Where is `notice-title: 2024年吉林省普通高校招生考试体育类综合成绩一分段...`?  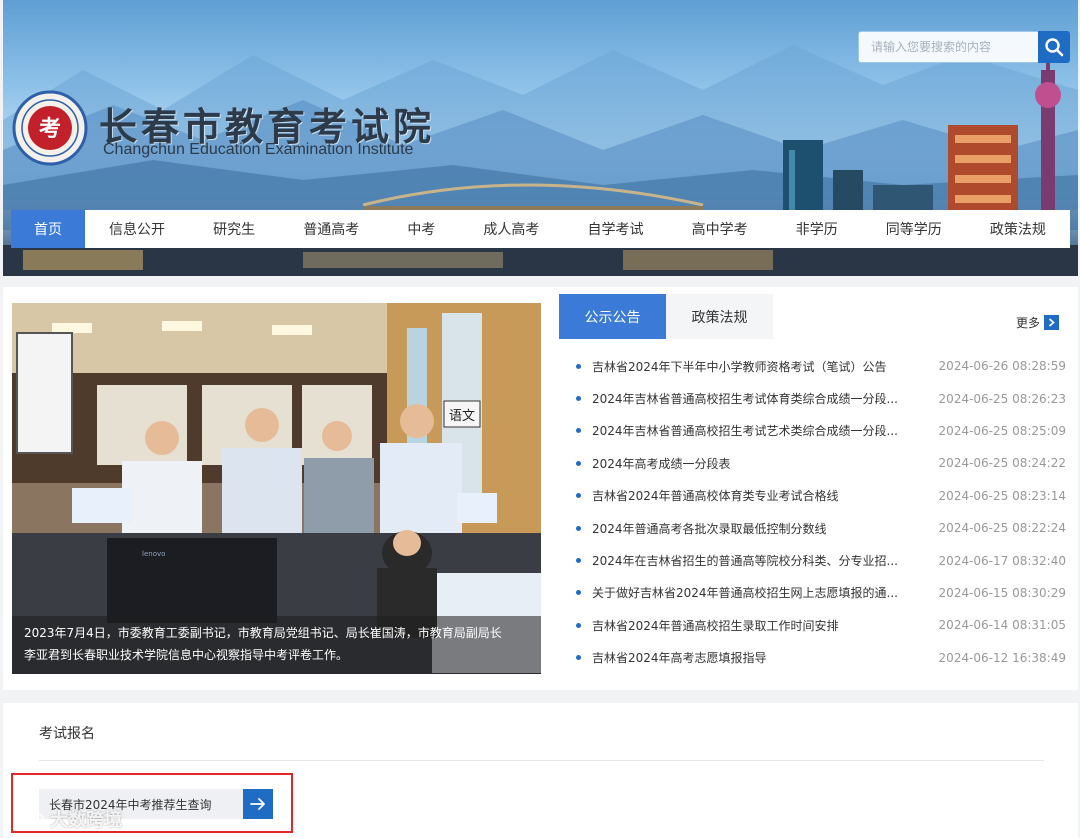 notice-title: 2024年吉林省普通高校招生考试体育类综合成绩一分段... is located at coordinates (745, 399).